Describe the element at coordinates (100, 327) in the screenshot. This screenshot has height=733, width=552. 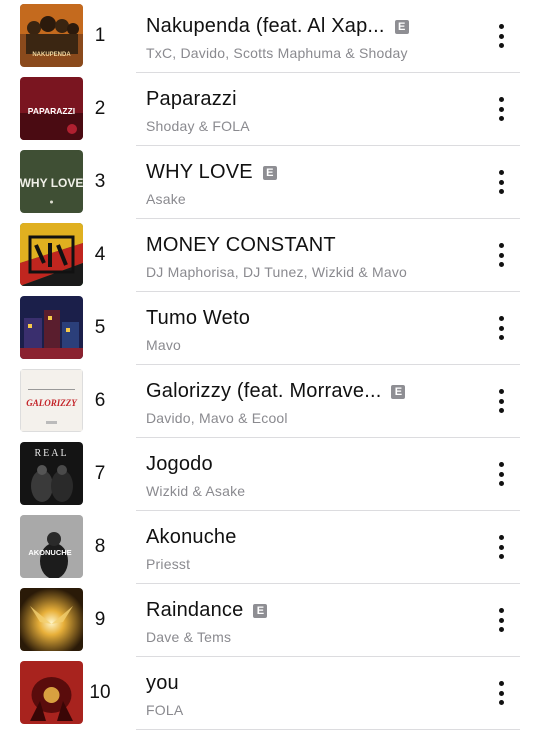
I see `track-rank: 5` at that location.